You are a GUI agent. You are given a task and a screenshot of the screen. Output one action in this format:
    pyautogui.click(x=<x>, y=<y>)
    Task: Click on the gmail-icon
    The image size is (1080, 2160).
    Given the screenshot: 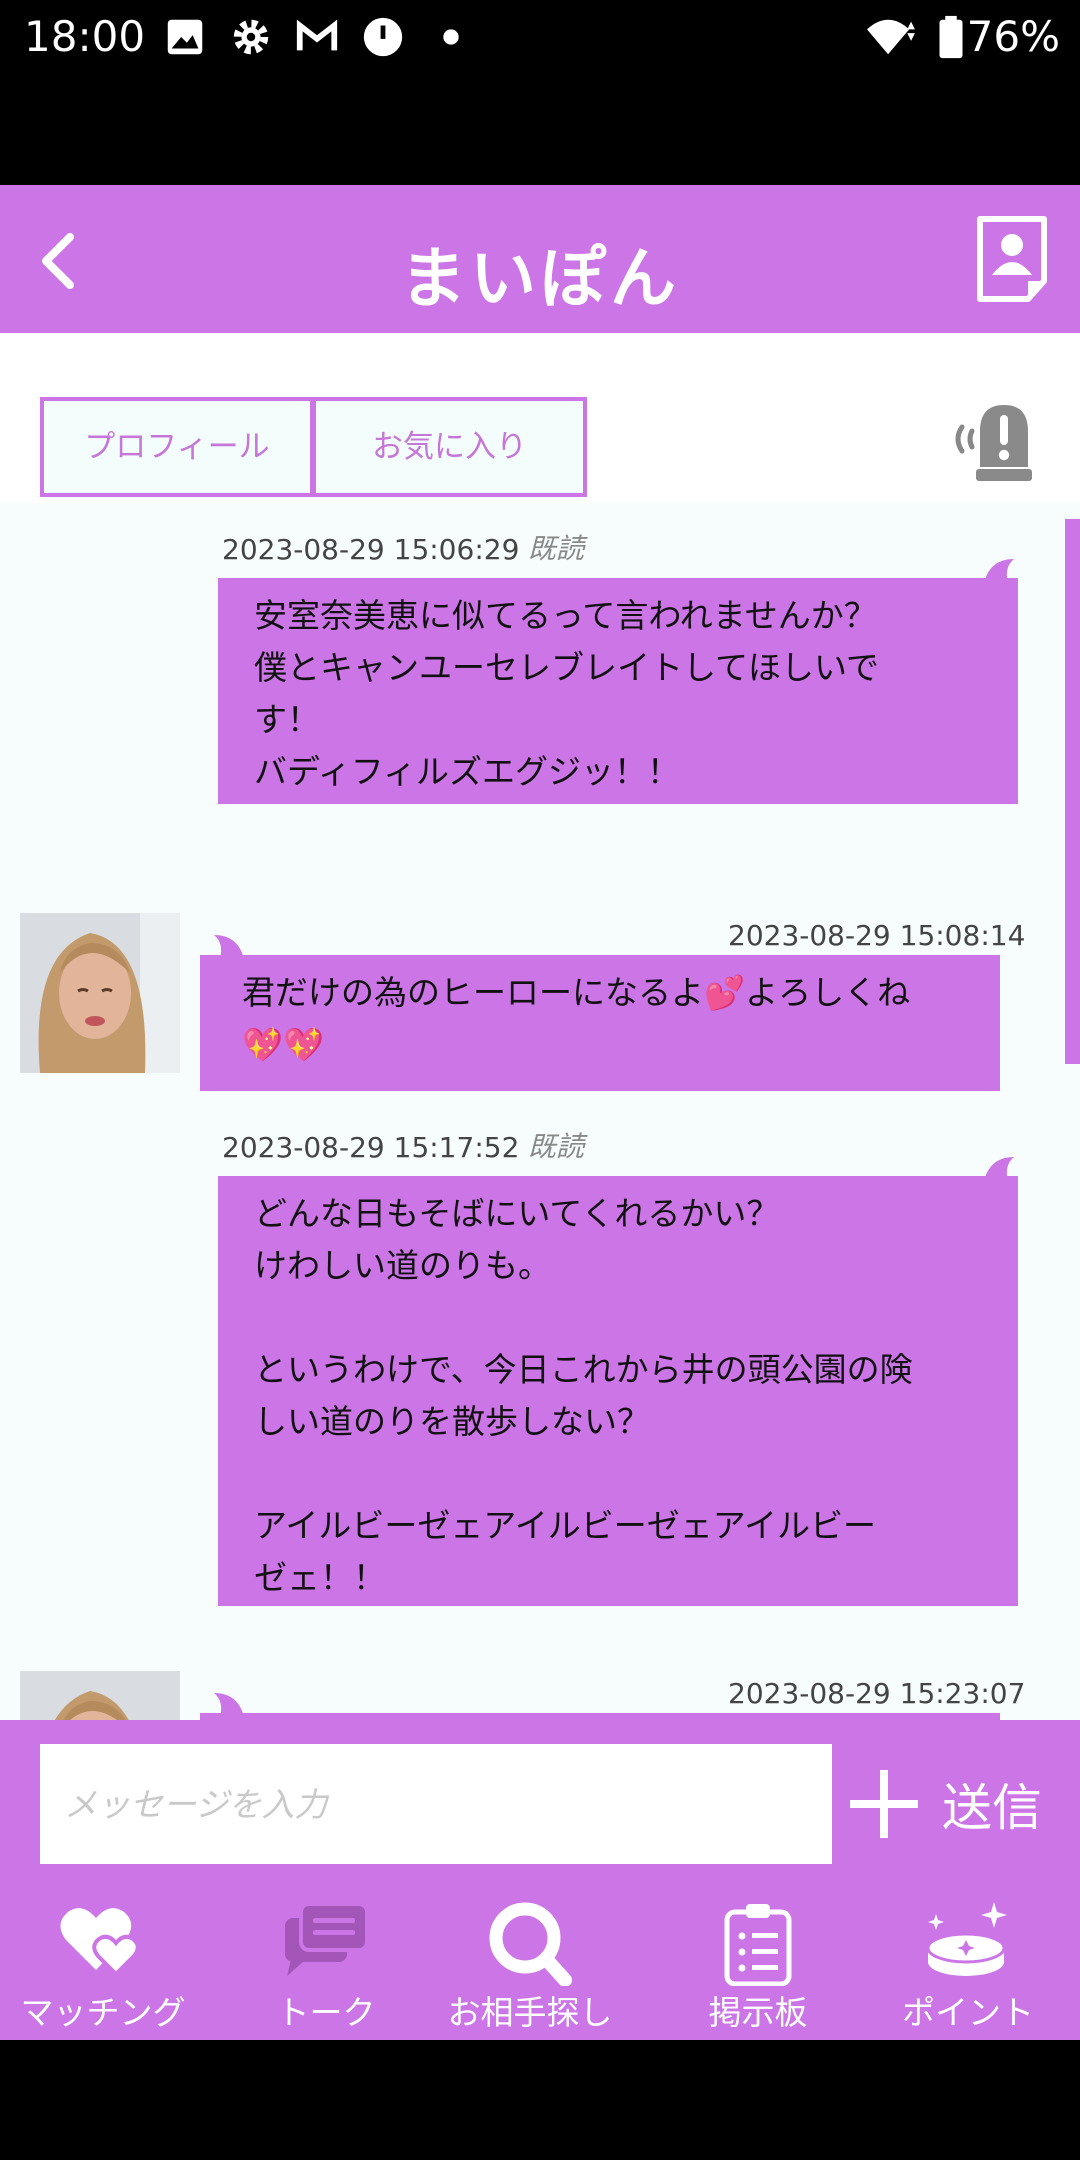 What is the action you would take?
    pyautogui.click(x=317, y=35)
    